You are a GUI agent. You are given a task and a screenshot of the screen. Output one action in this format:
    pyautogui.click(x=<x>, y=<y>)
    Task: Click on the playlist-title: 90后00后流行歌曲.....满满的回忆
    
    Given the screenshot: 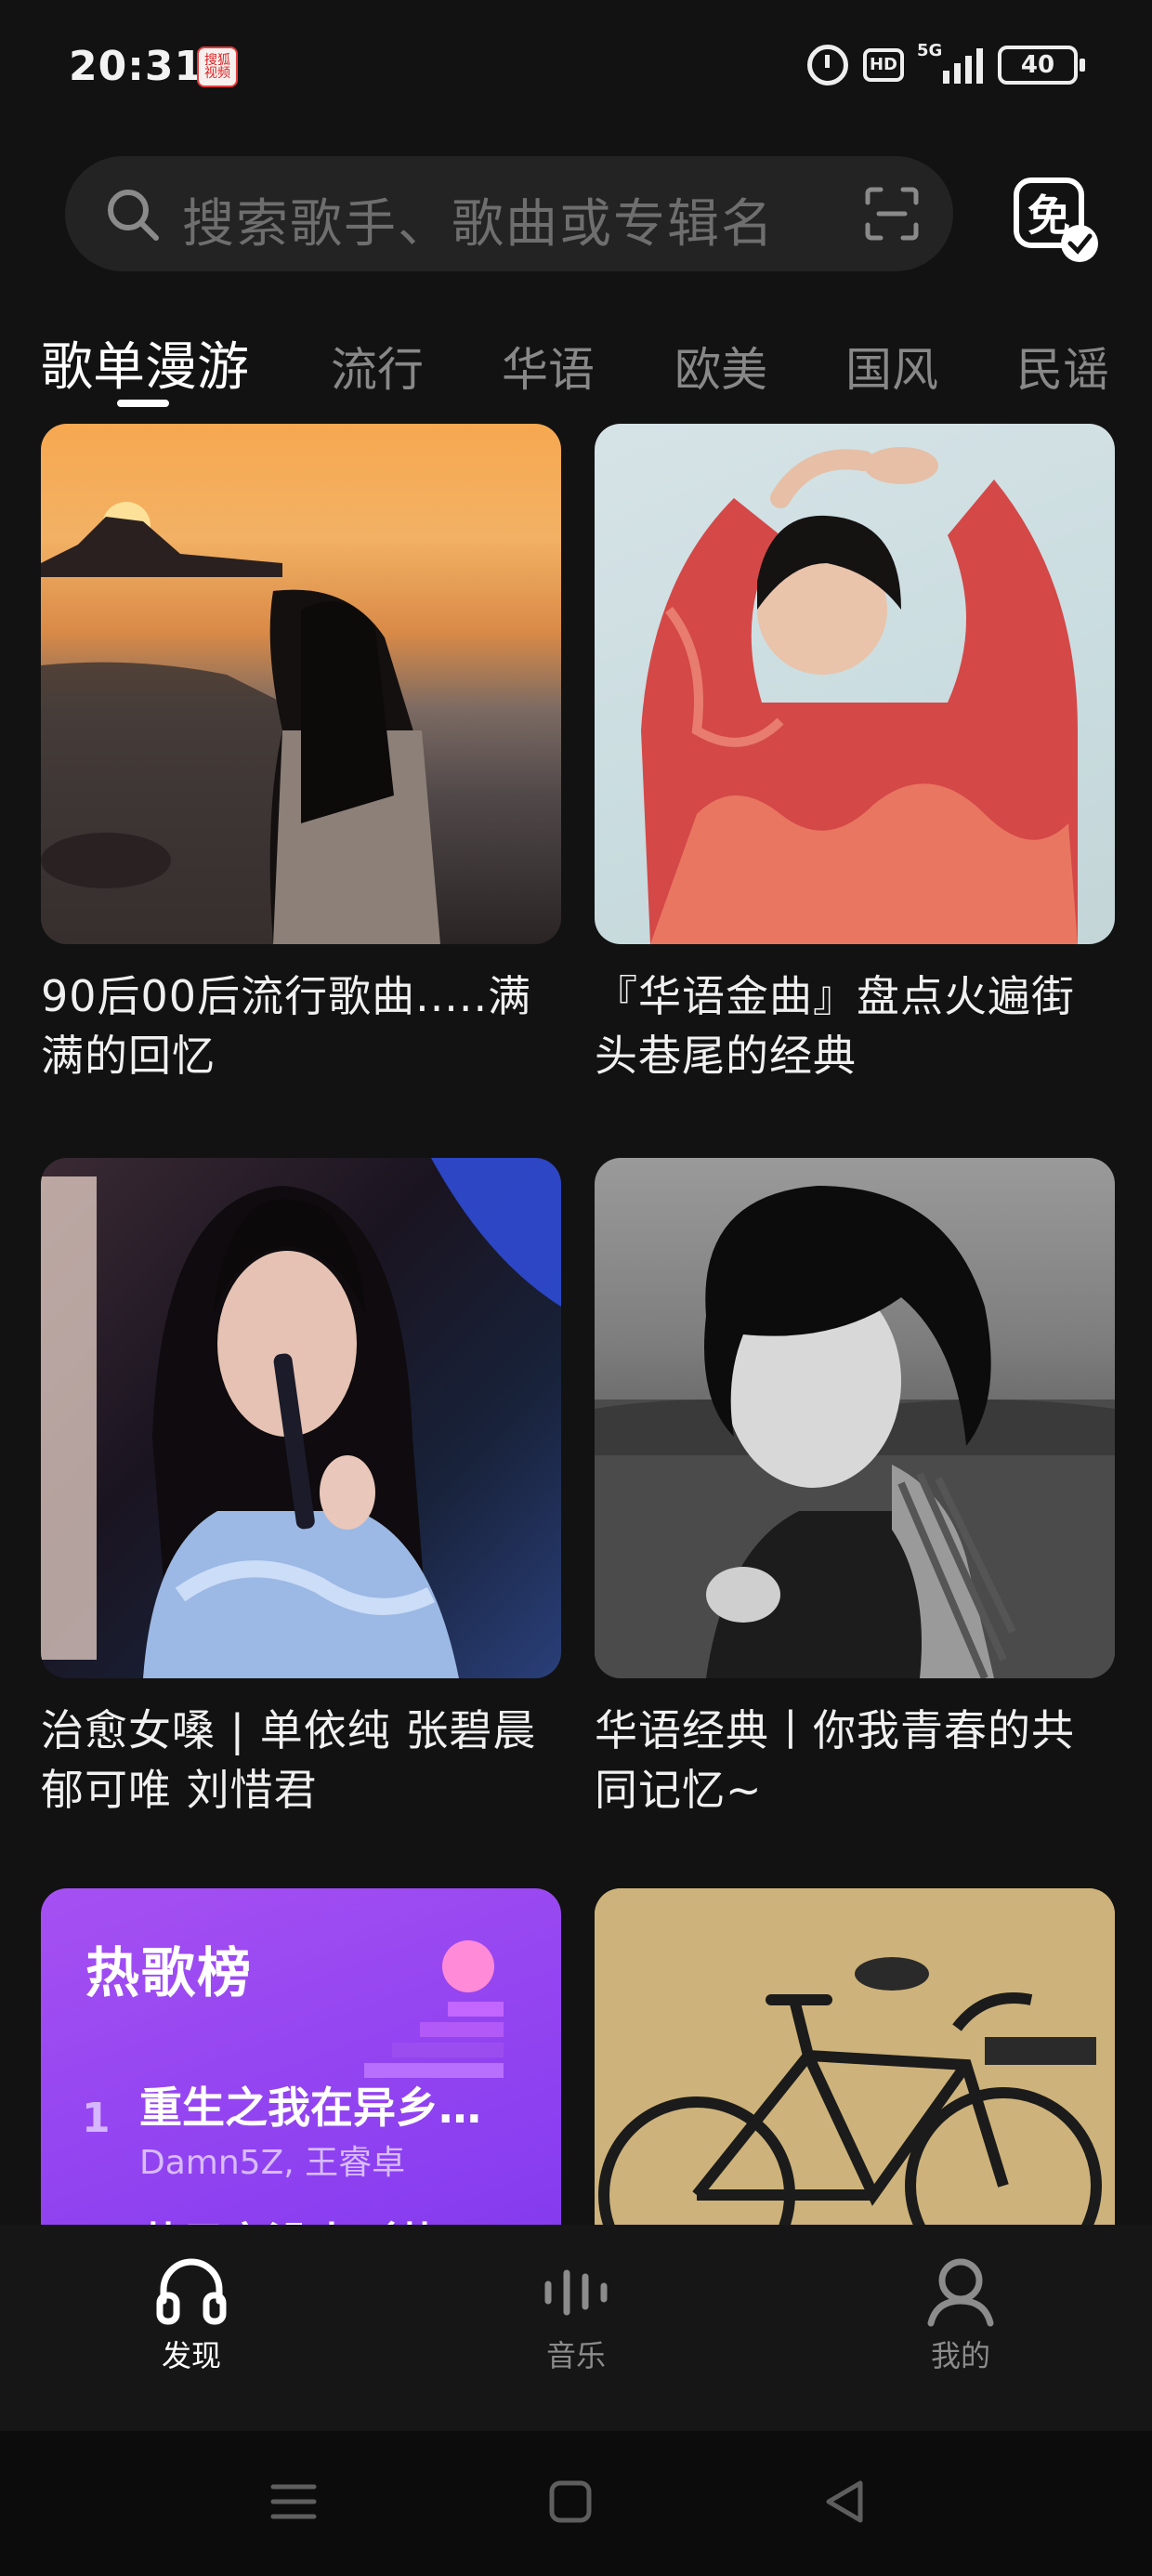 What is the action you would take?
    pyautogui.click(x=301, y=1025)
    